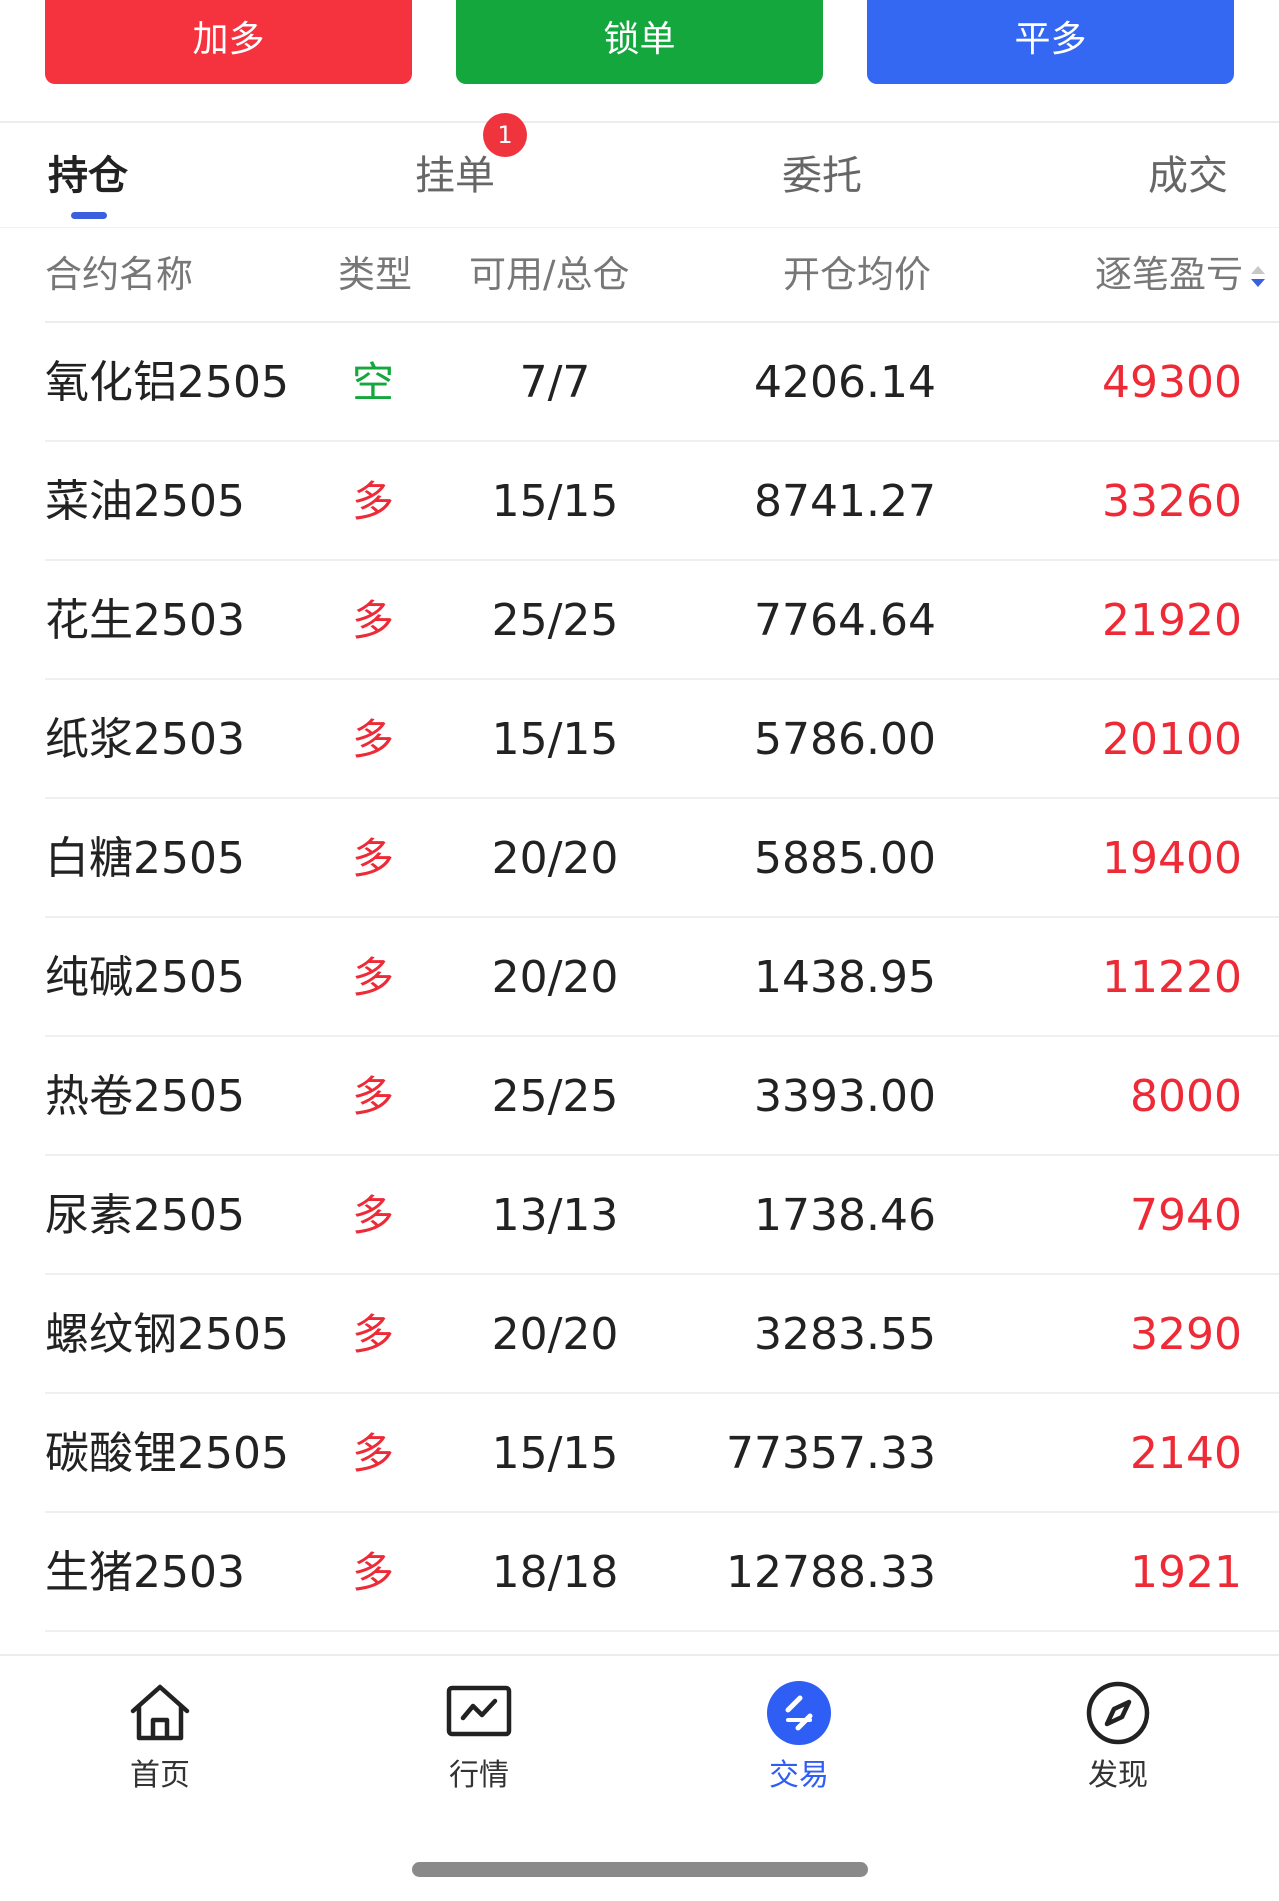 This screenshot has height=1901, width=1279. I want to click on contract-name: 生猪2503, so click(145, 1572).